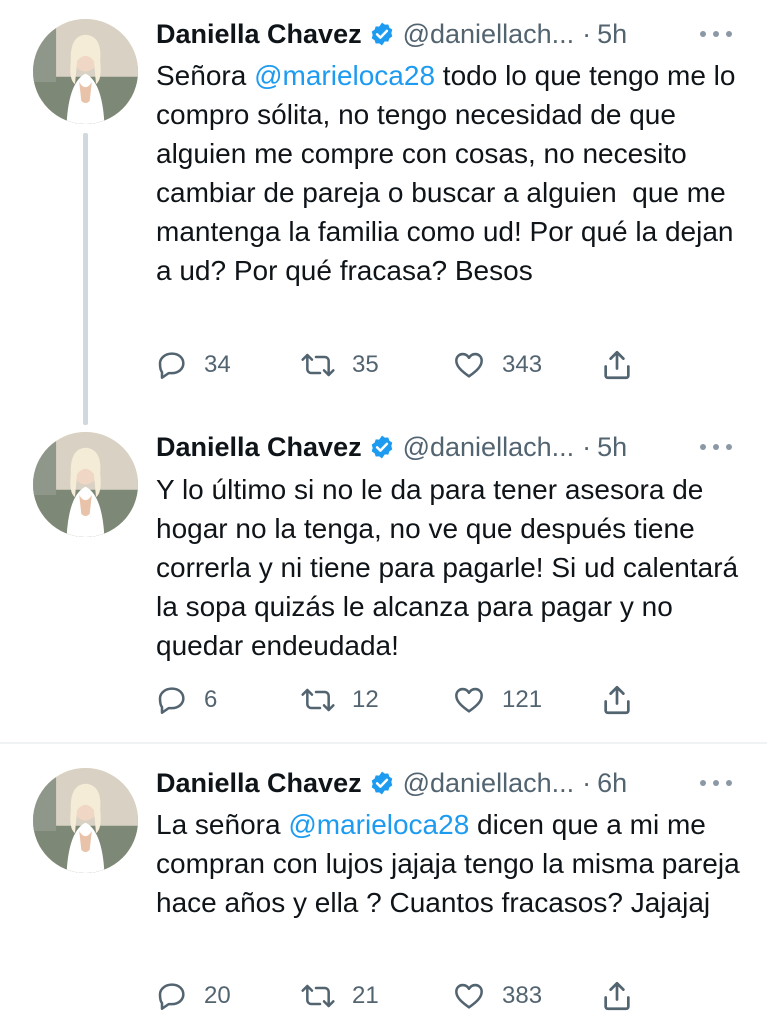 The image size is (767, 1024). I want to click on tweet-actions: 6 12 121, so click(406, 700).